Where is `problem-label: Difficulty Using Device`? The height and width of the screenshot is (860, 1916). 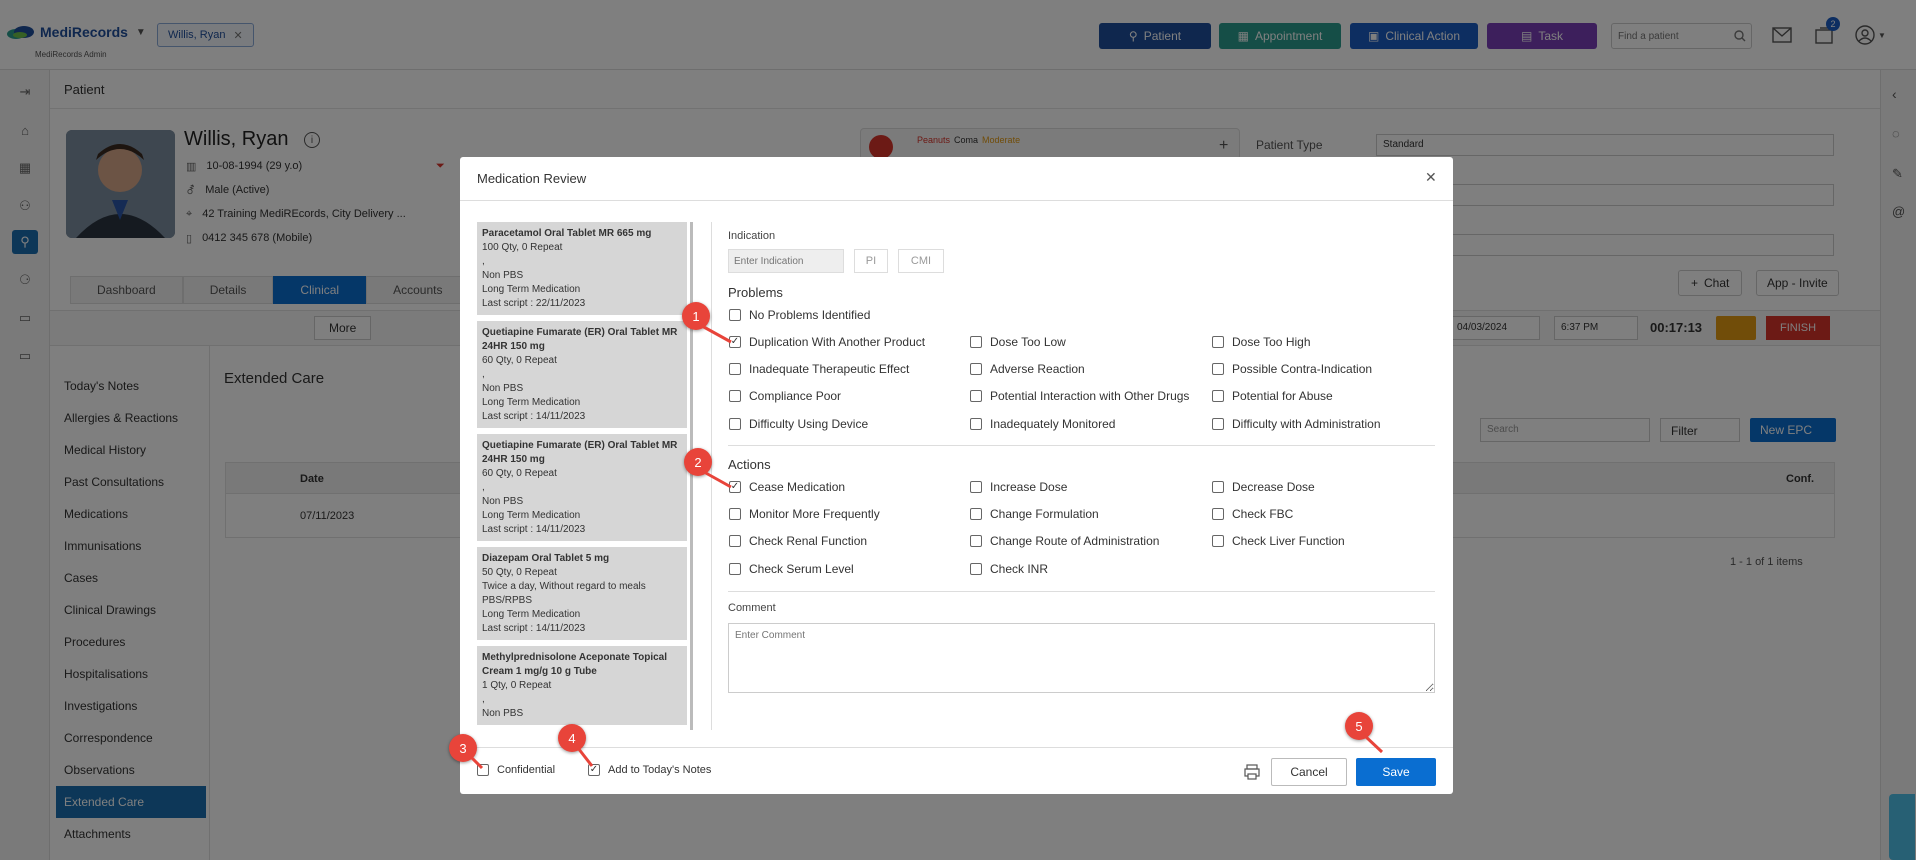 problem-label: Difficulty Using Device is located at coordinates (809, 424).